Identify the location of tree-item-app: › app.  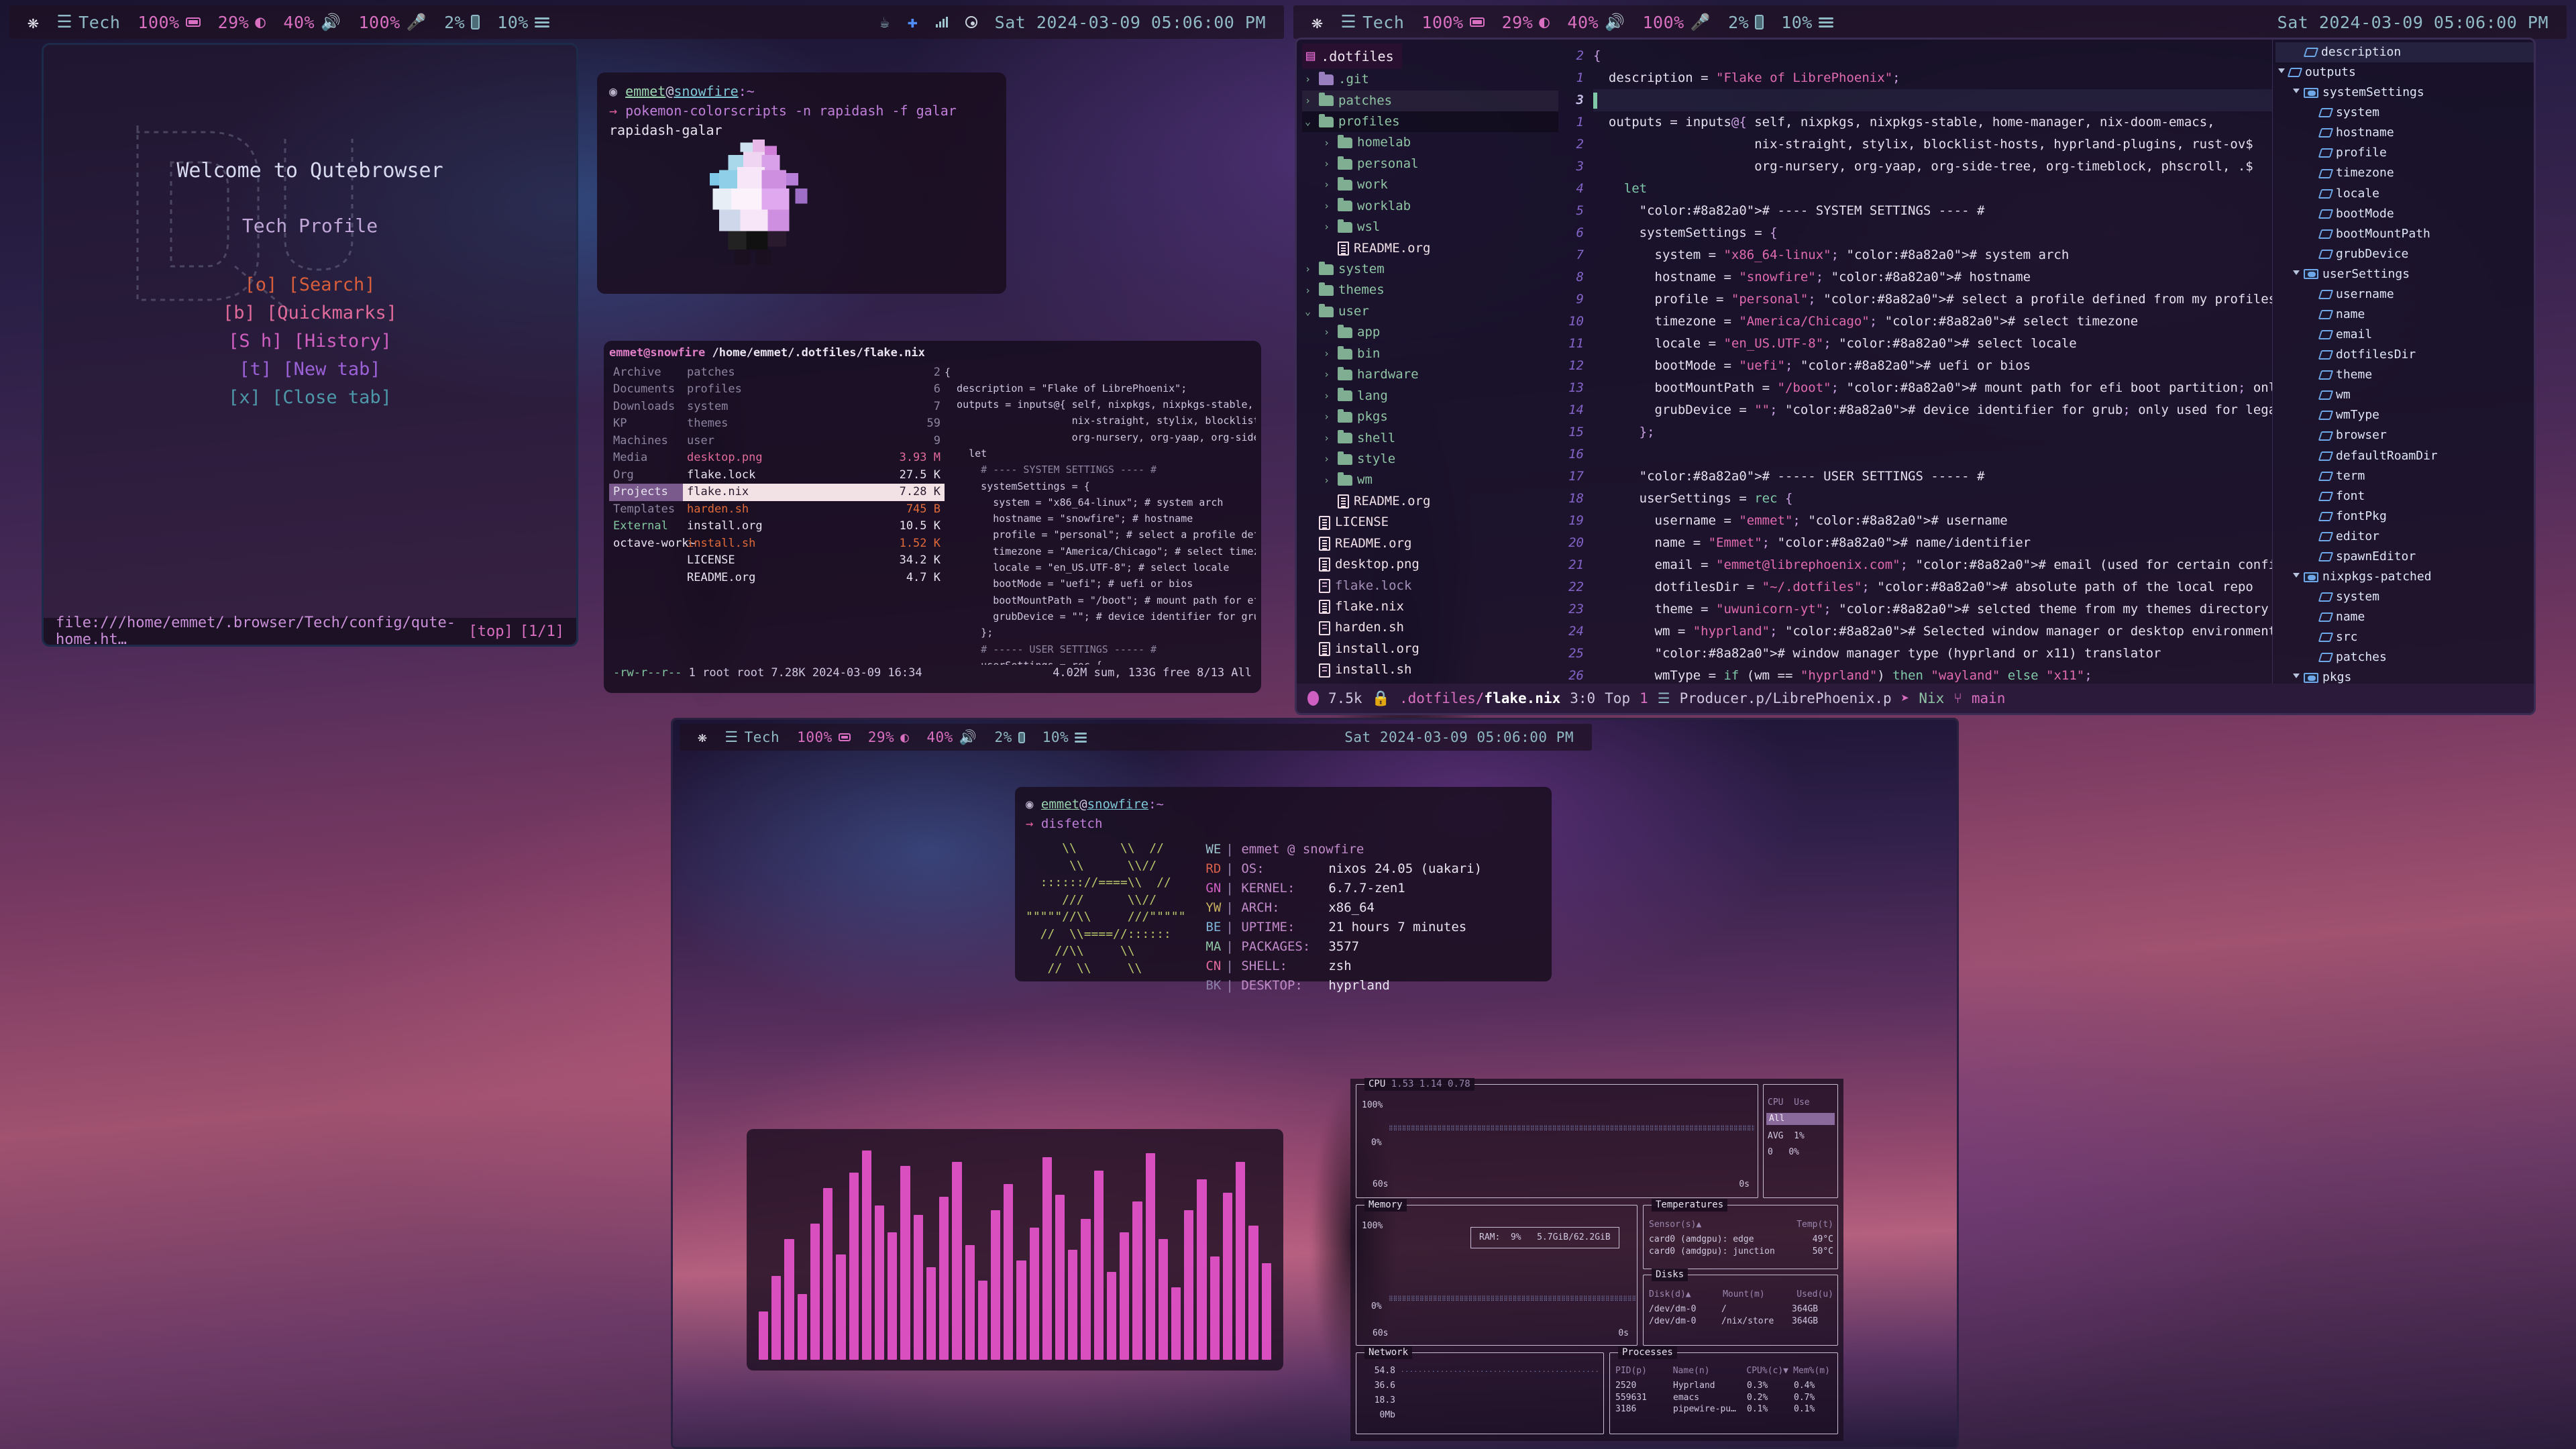
(1430, 332).